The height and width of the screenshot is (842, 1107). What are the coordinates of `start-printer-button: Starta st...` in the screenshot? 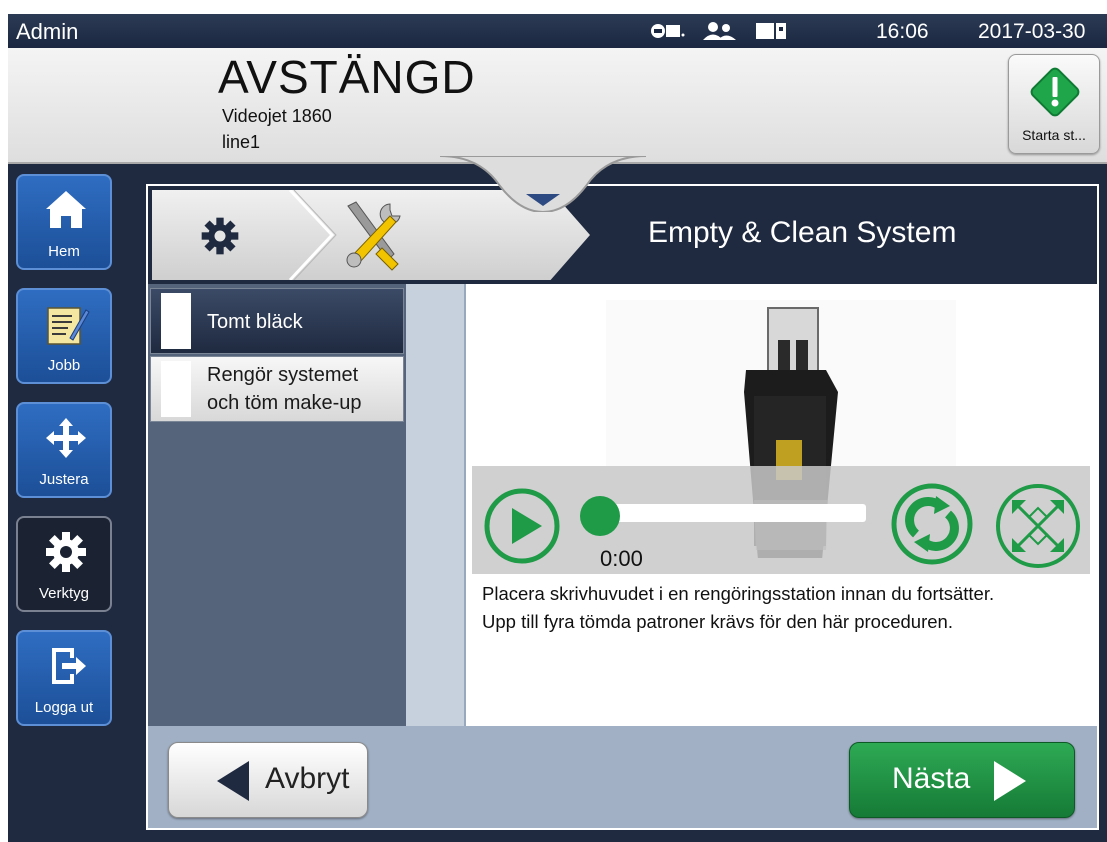 It's located at (1054, 104).